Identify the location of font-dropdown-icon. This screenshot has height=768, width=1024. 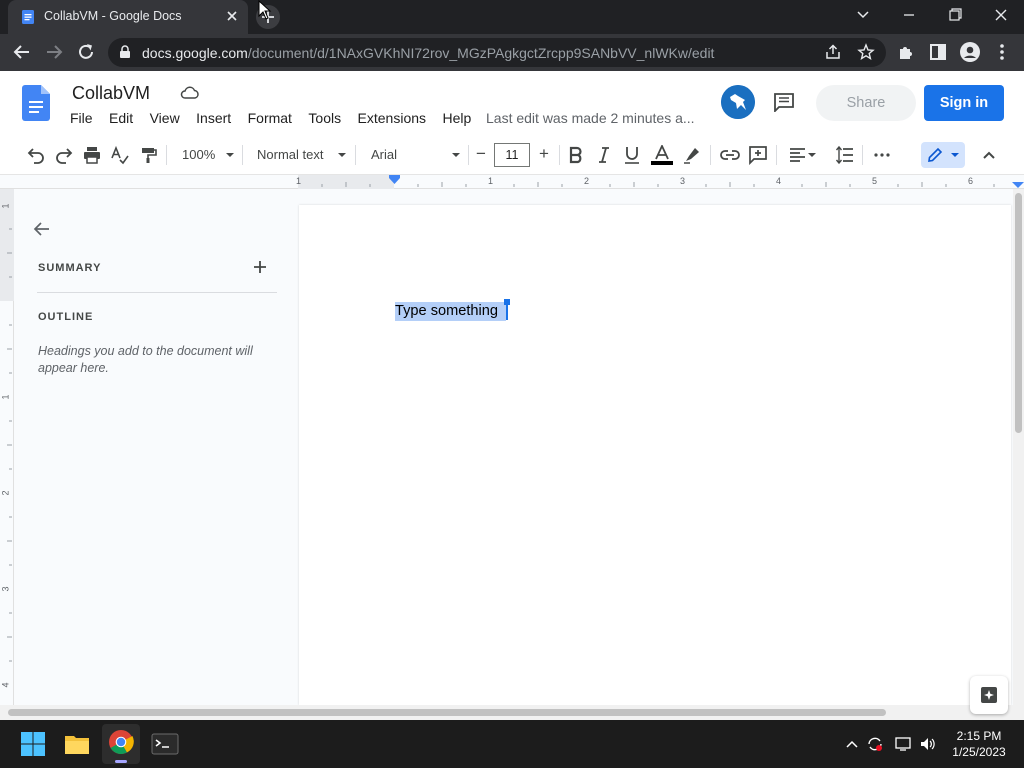
(456, 155).